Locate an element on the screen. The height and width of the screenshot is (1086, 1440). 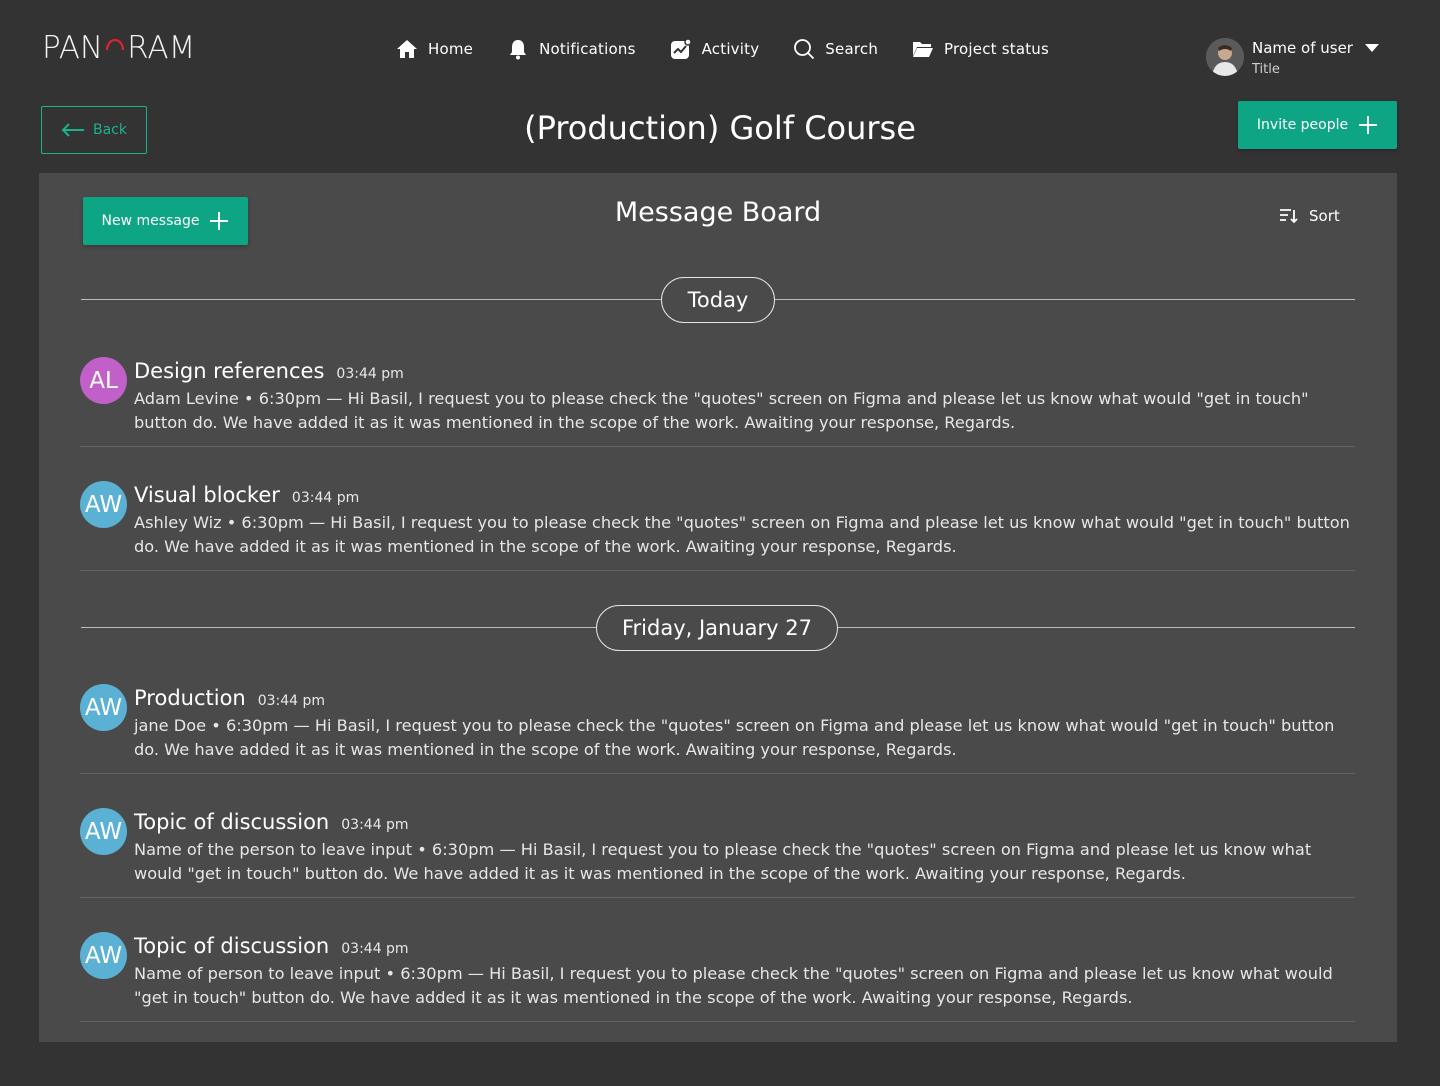
chevron-down-icon is located at coordinates (1371, 48).